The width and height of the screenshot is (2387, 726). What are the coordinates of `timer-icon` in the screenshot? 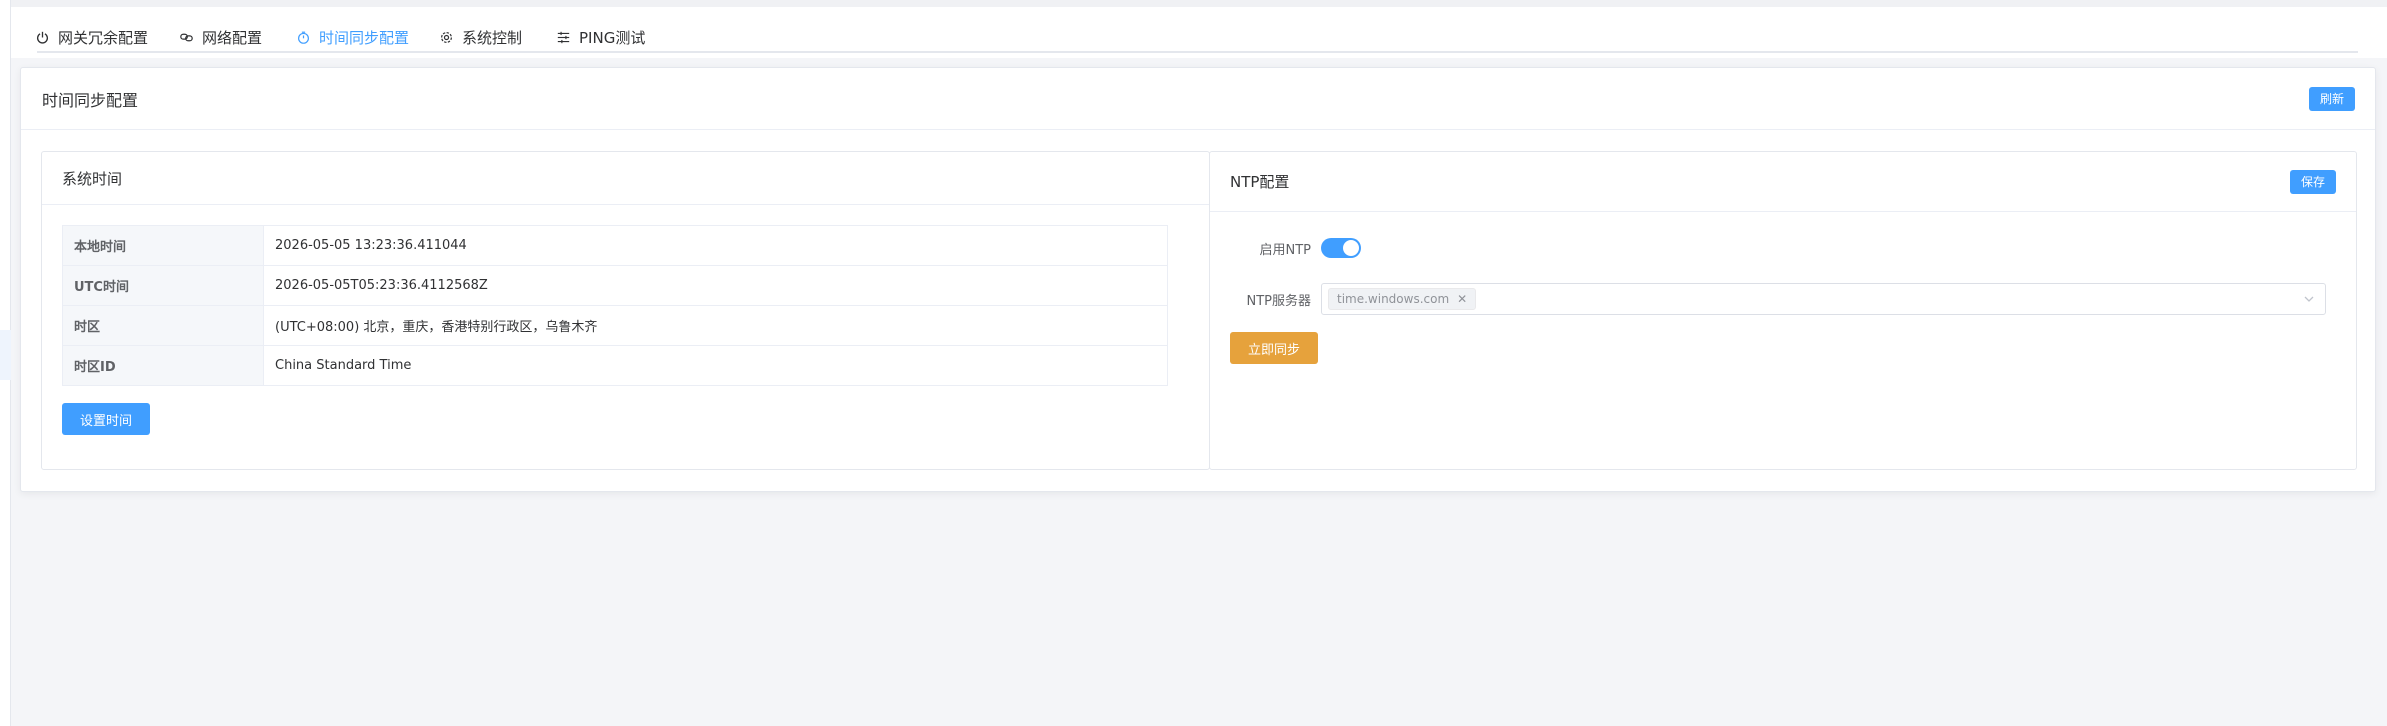 It's located at (303, 37).